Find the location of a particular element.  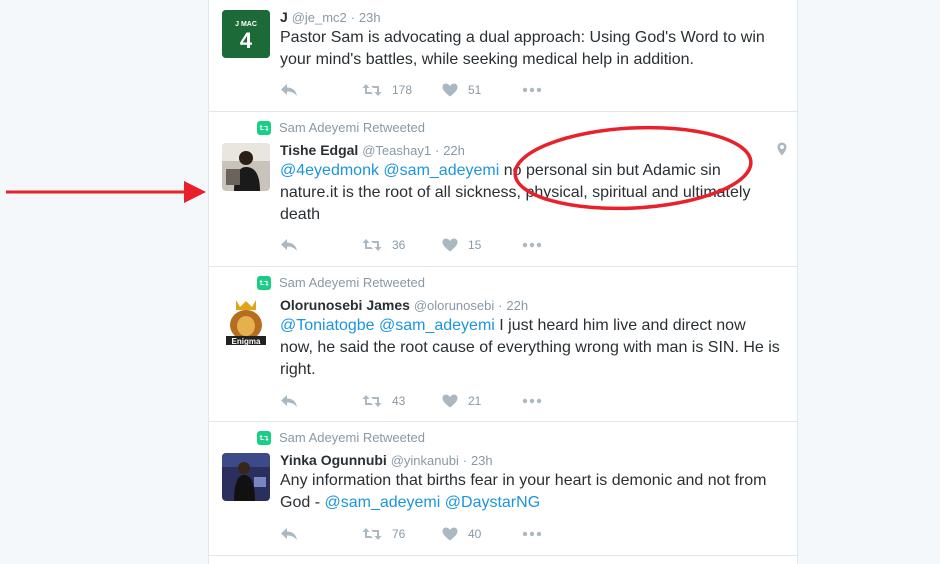

tweet-actions: 178 51 is located at coordinates (411, 90).